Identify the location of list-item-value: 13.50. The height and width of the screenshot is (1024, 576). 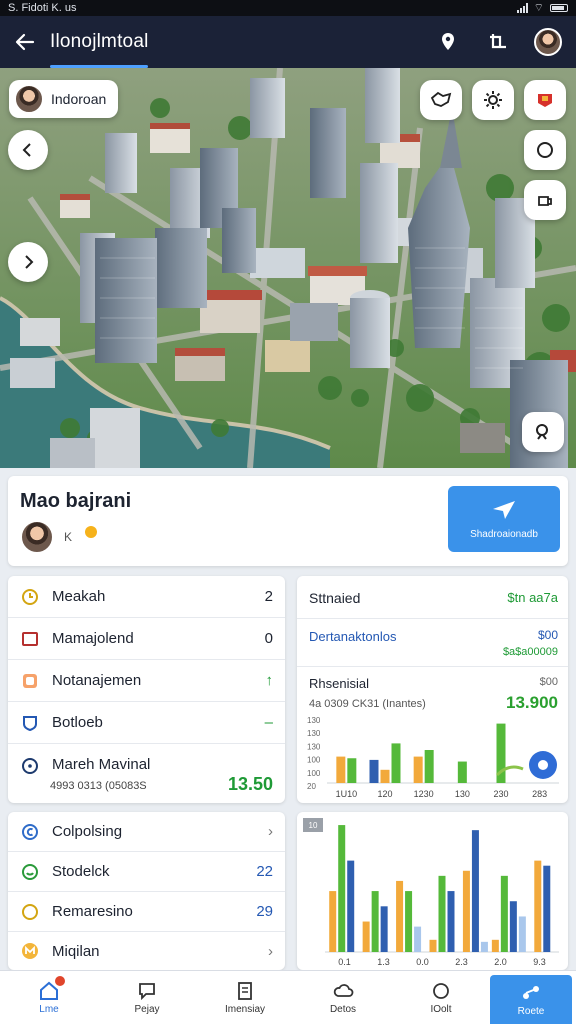
(250, 784).